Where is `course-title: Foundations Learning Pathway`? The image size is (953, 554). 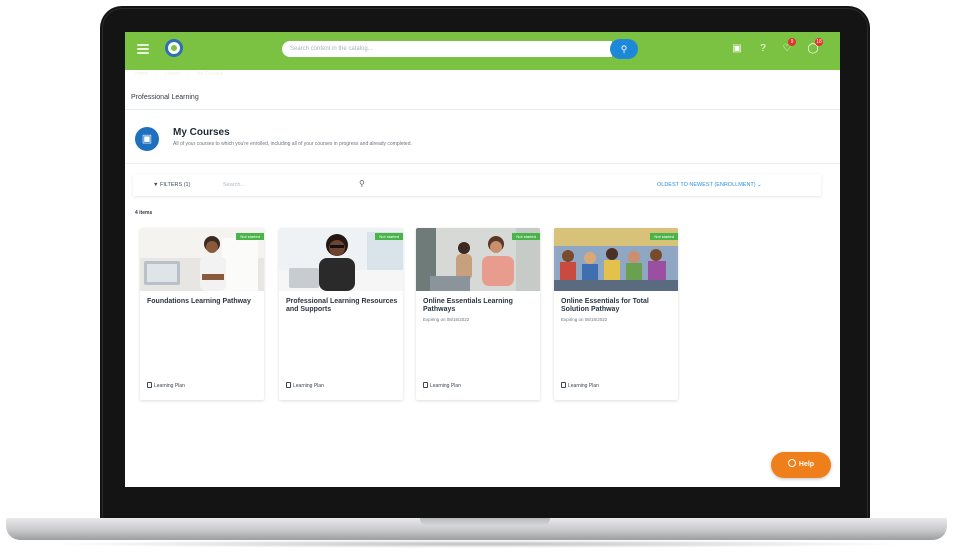 course-title: Foundations Learning Pathway is located at coordinates (203, 302).